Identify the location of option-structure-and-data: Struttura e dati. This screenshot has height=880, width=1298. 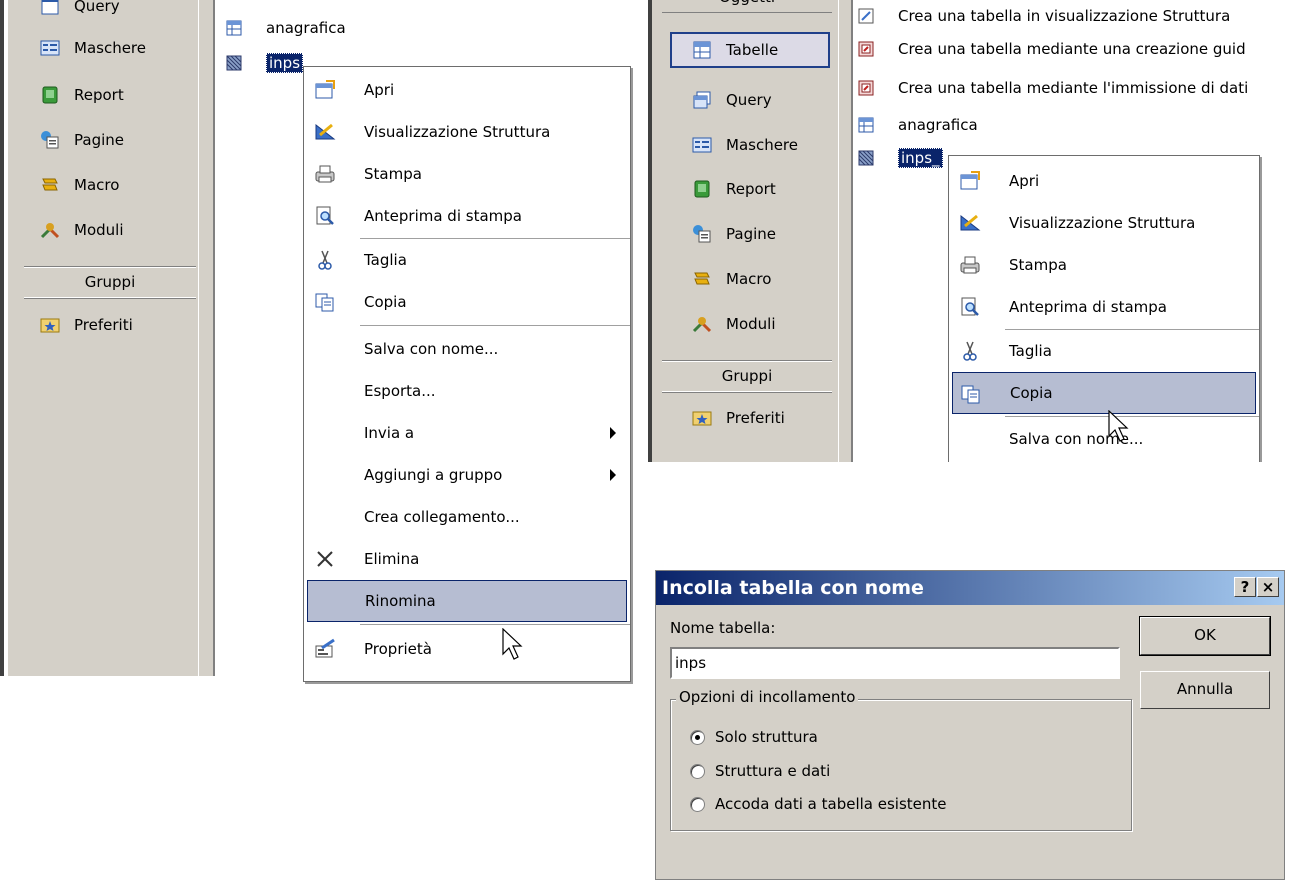
(760, 771).